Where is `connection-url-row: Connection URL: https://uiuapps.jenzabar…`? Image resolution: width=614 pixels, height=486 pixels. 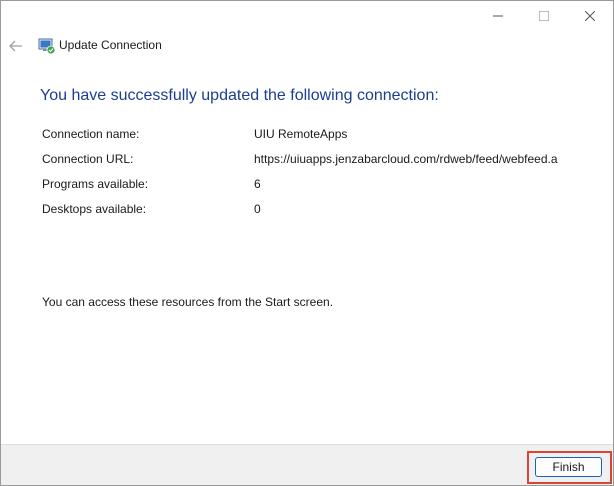 connection-url-row: Connection URL: https://uiuapps.jenzabar… is located at coordinates (322, 161).